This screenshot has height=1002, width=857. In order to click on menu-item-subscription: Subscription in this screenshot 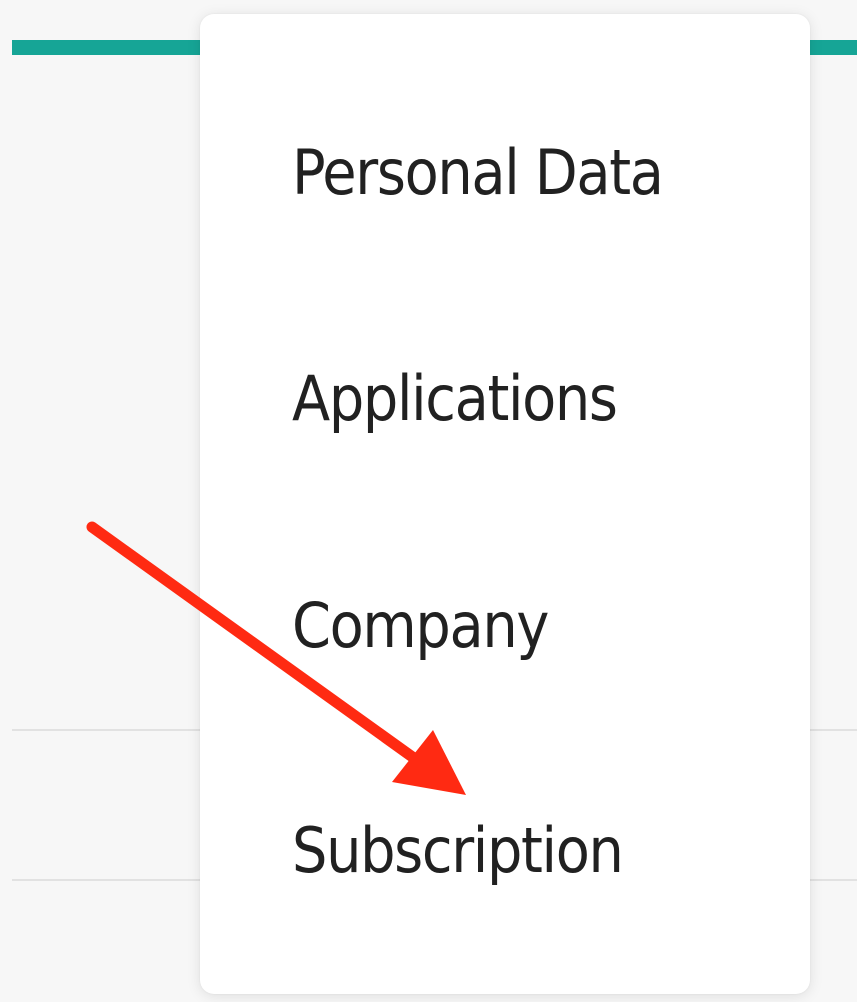, I will do `click(458, 851)`.